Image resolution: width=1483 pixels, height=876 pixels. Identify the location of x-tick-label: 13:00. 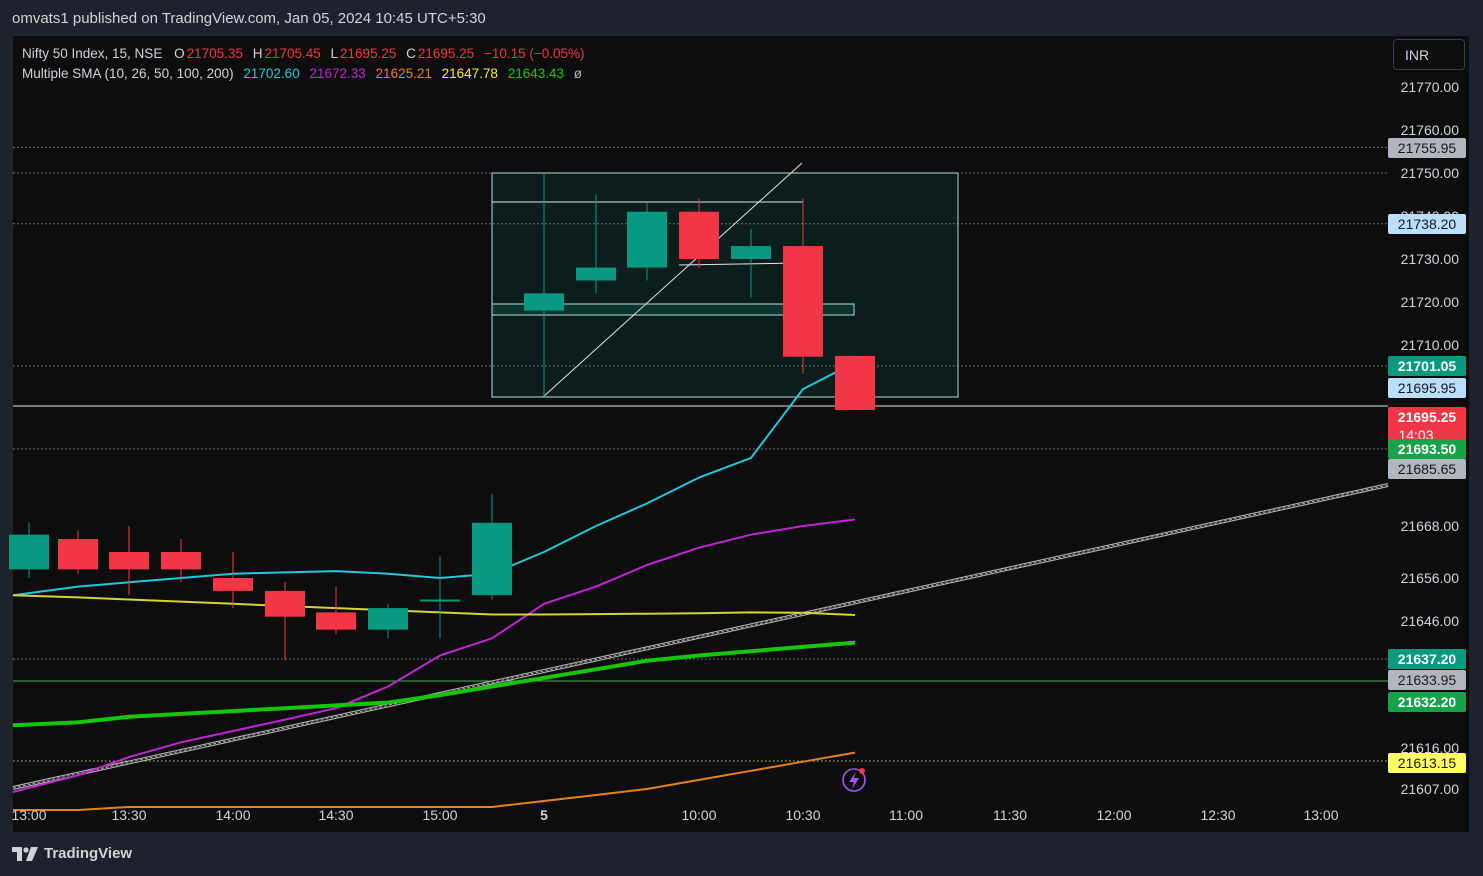
(28, 815).